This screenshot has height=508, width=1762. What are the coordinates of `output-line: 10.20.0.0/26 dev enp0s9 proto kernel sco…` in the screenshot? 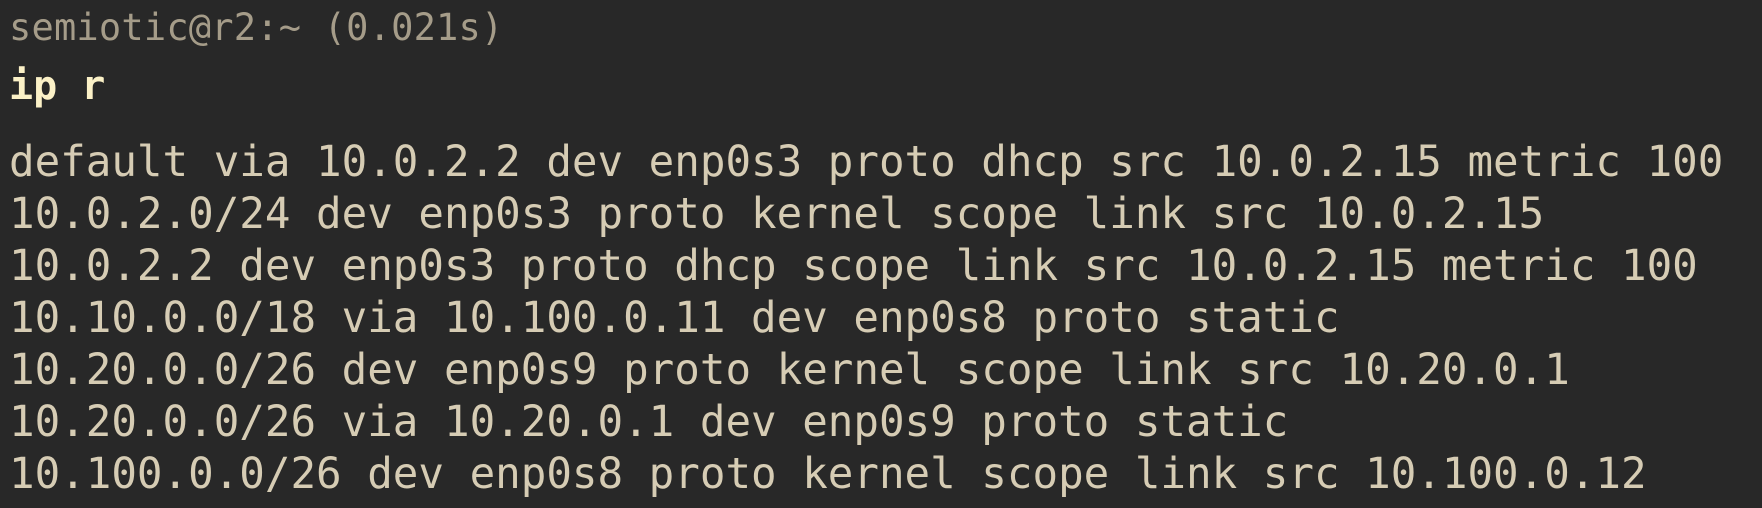 It's located at (789, 370).